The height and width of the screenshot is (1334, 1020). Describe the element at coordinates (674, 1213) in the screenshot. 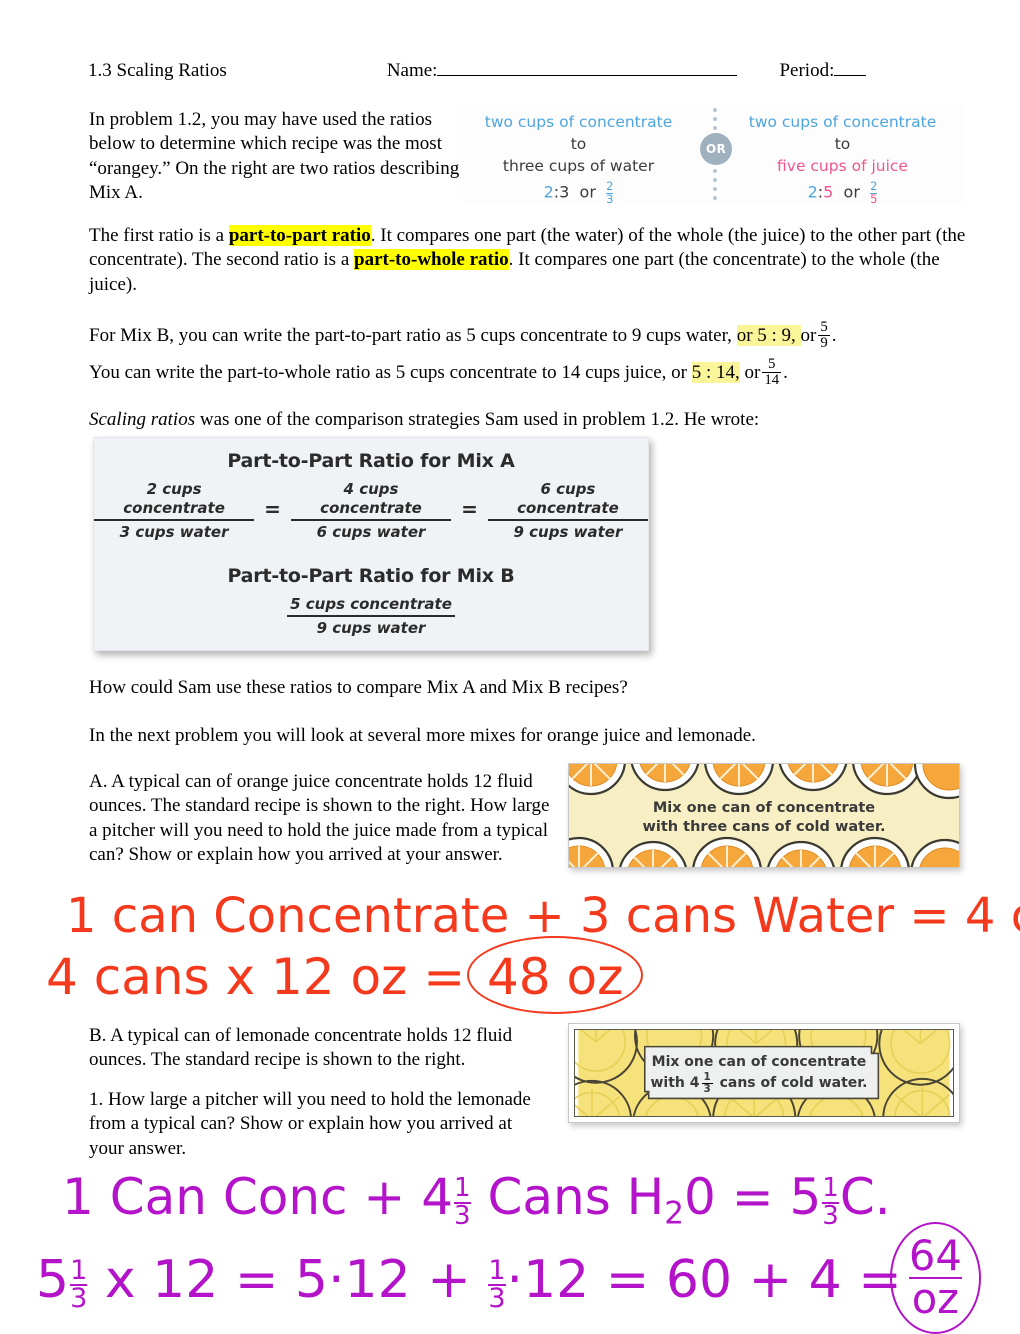

I see `handwritten-b-subscript: 2` at that location.